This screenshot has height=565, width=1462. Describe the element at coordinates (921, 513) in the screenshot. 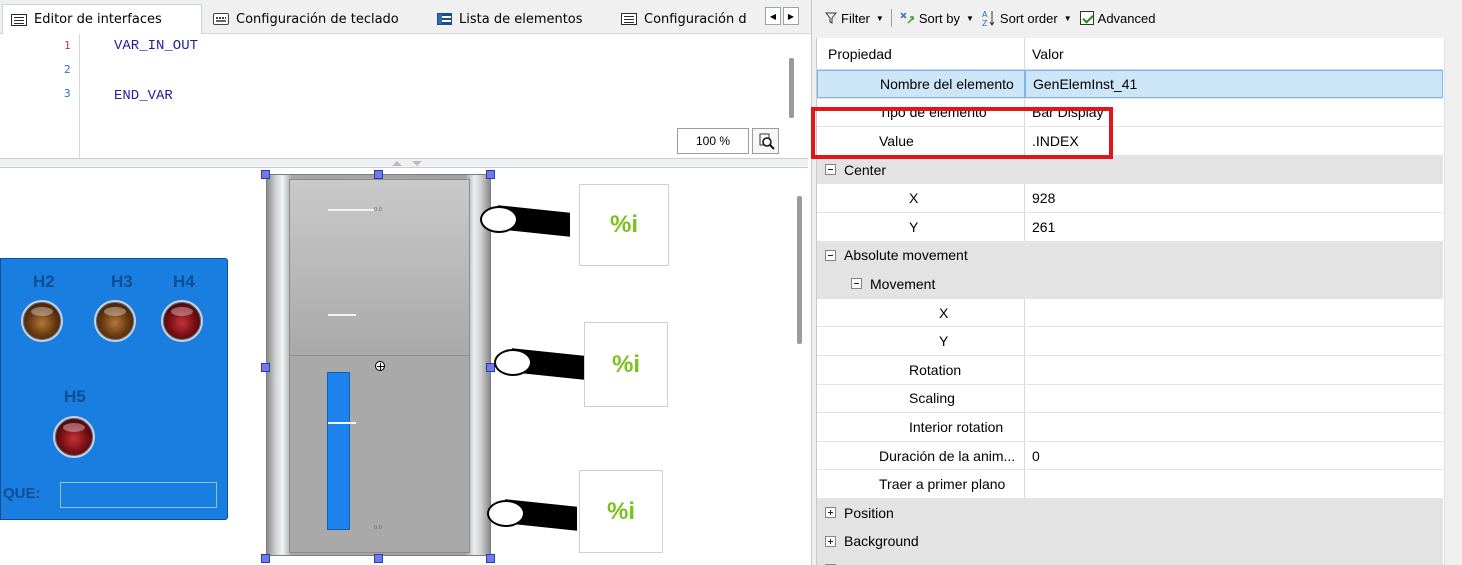

I see `property-name-cell: Position` at that location.